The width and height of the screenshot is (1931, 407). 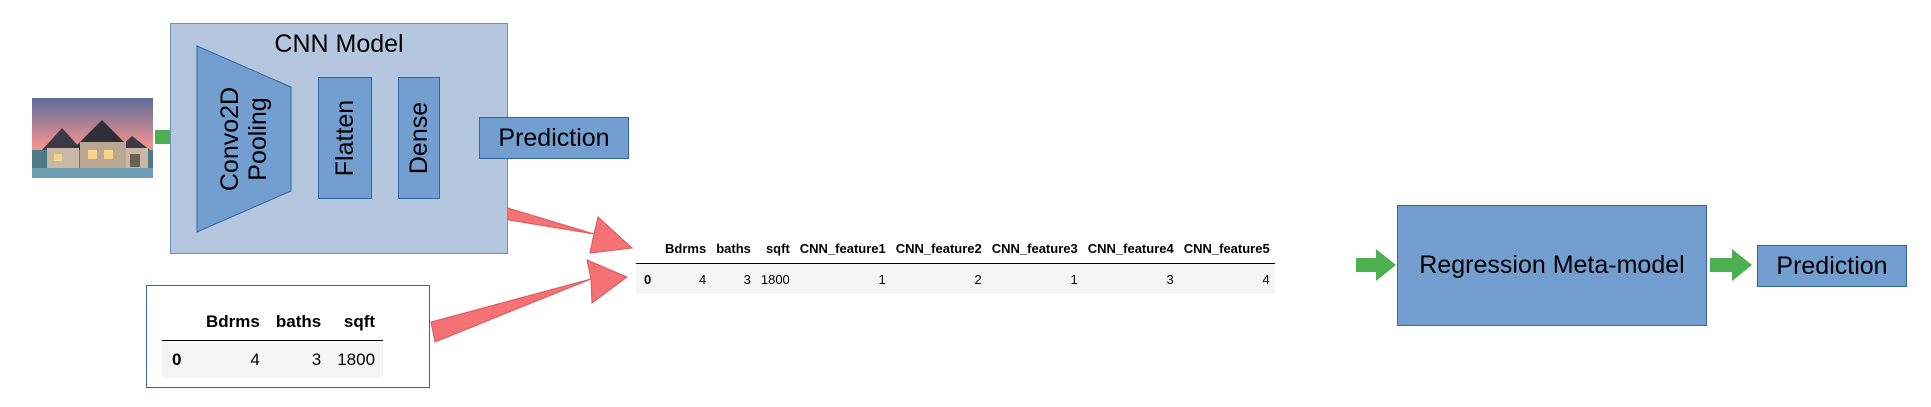 I want to click on cell-cnn-feature2: 2, so click(x=978, y=279).